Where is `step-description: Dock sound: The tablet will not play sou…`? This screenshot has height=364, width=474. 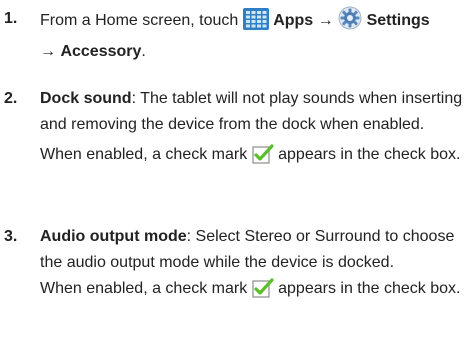 step-description: Dock sound: The tablet will not play sou… is located at coordinates (254, 112).